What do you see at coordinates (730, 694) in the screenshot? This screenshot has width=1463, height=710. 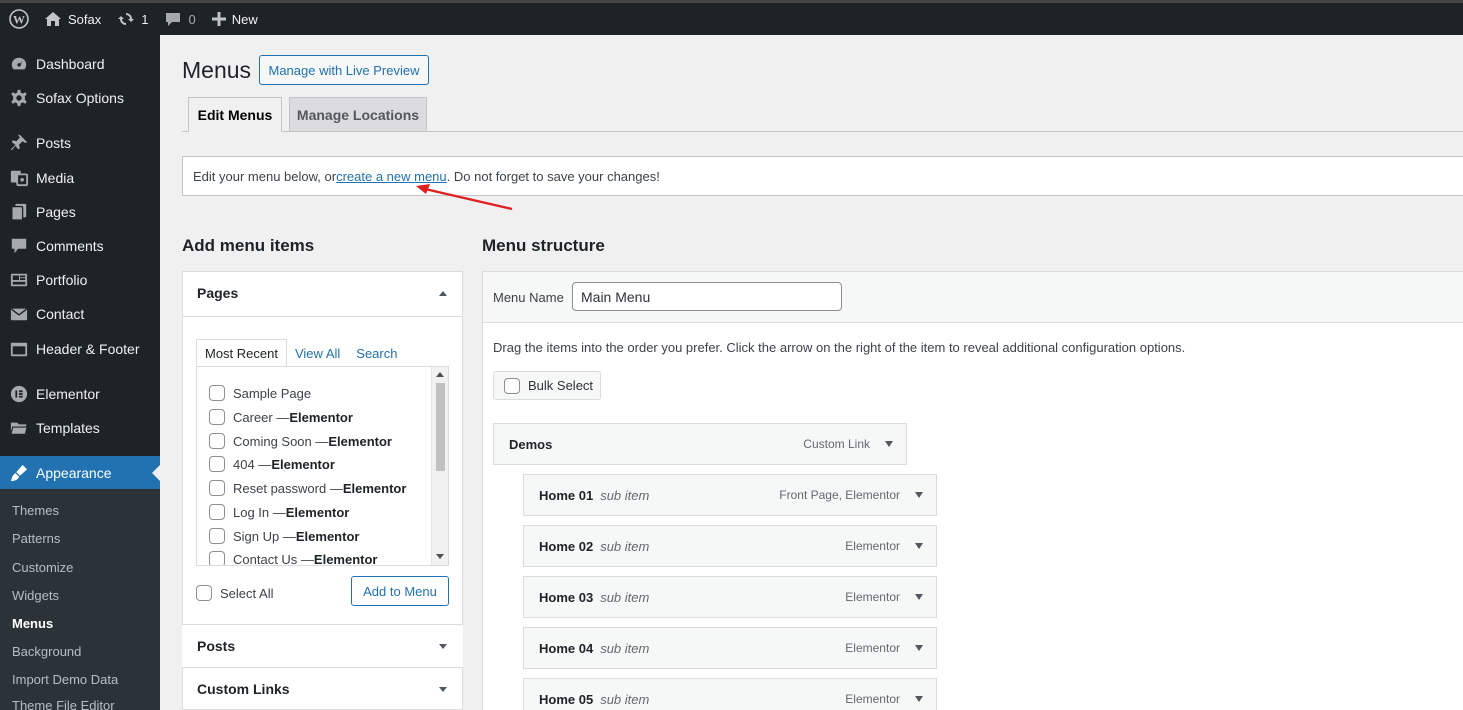 I see `menu-item-home-05: Home 05 sub item Elementor` at bounding box center [730, 694].